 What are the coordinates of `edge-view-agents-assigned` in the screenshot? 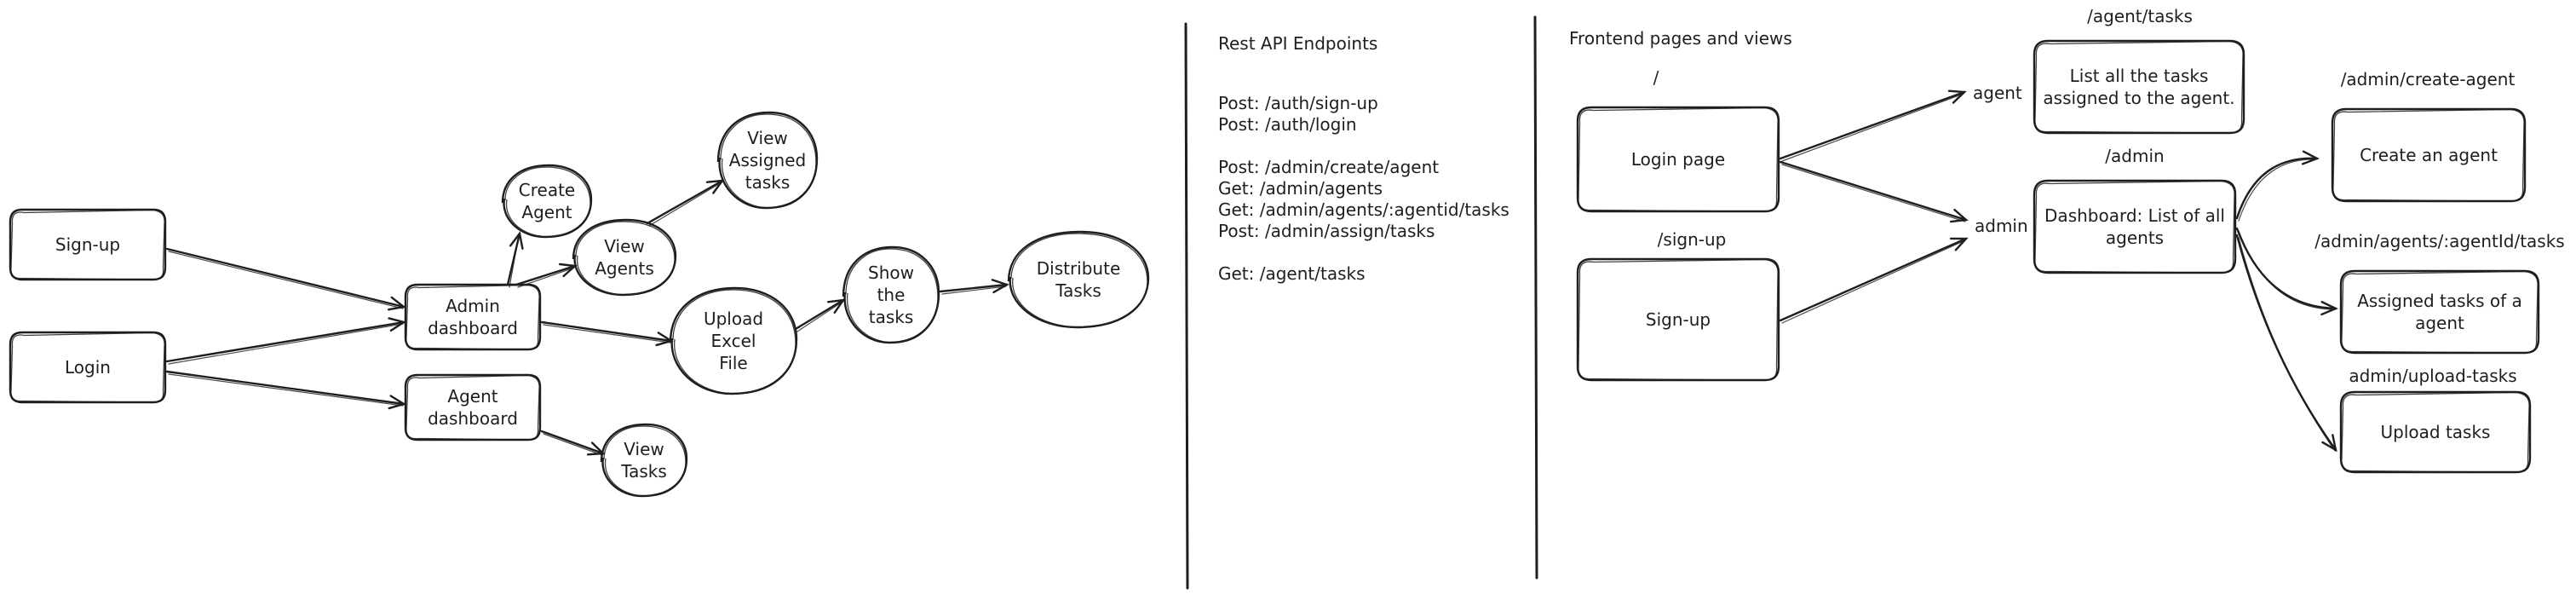 It's located at (685, 203).